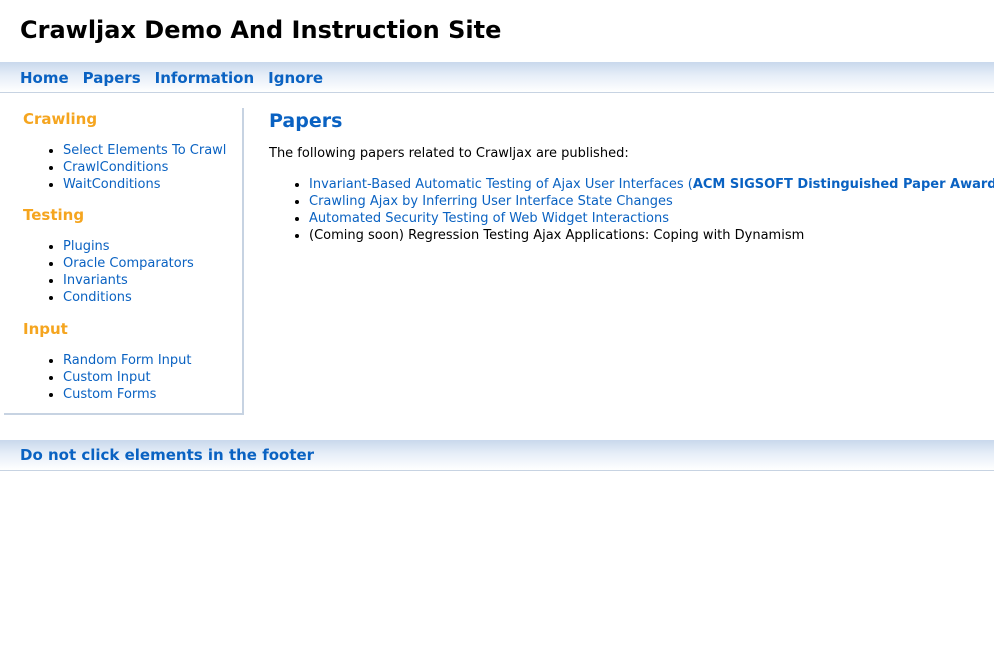  I want to click on nav-link-papers: Papers, so click(112, 78).